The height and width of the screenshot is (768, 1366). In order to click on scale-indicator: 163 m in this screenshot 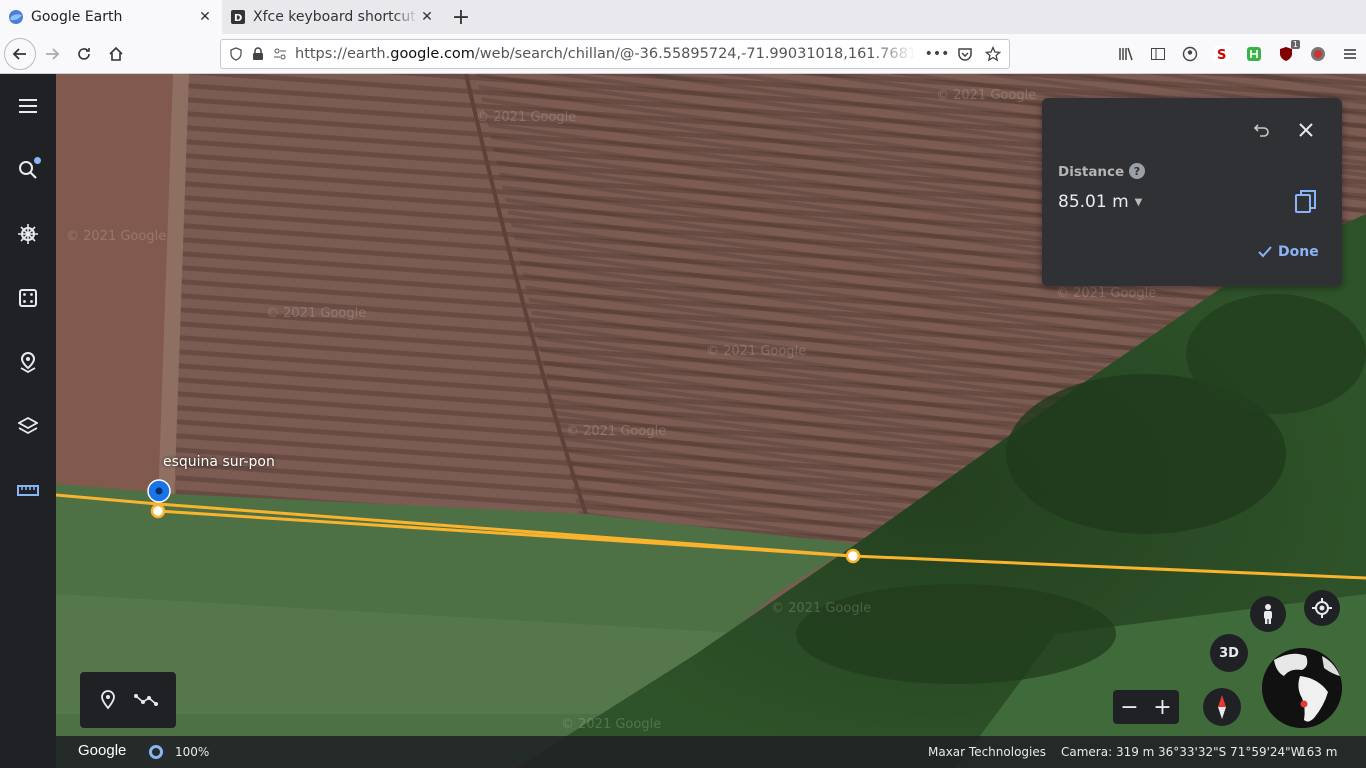, I will do `click(1318, 752)`.